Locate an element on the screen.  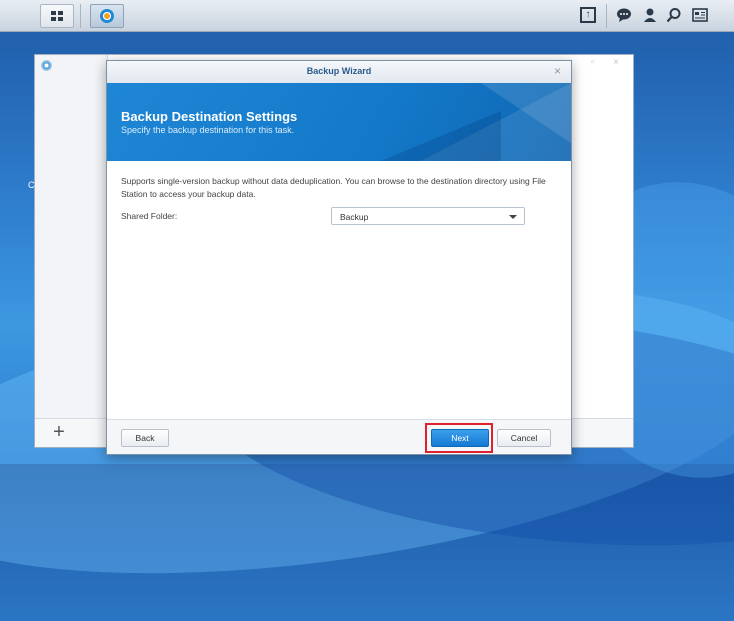
dialog-titlebar: Backup Wizard × is located at coordinates (339, 72).